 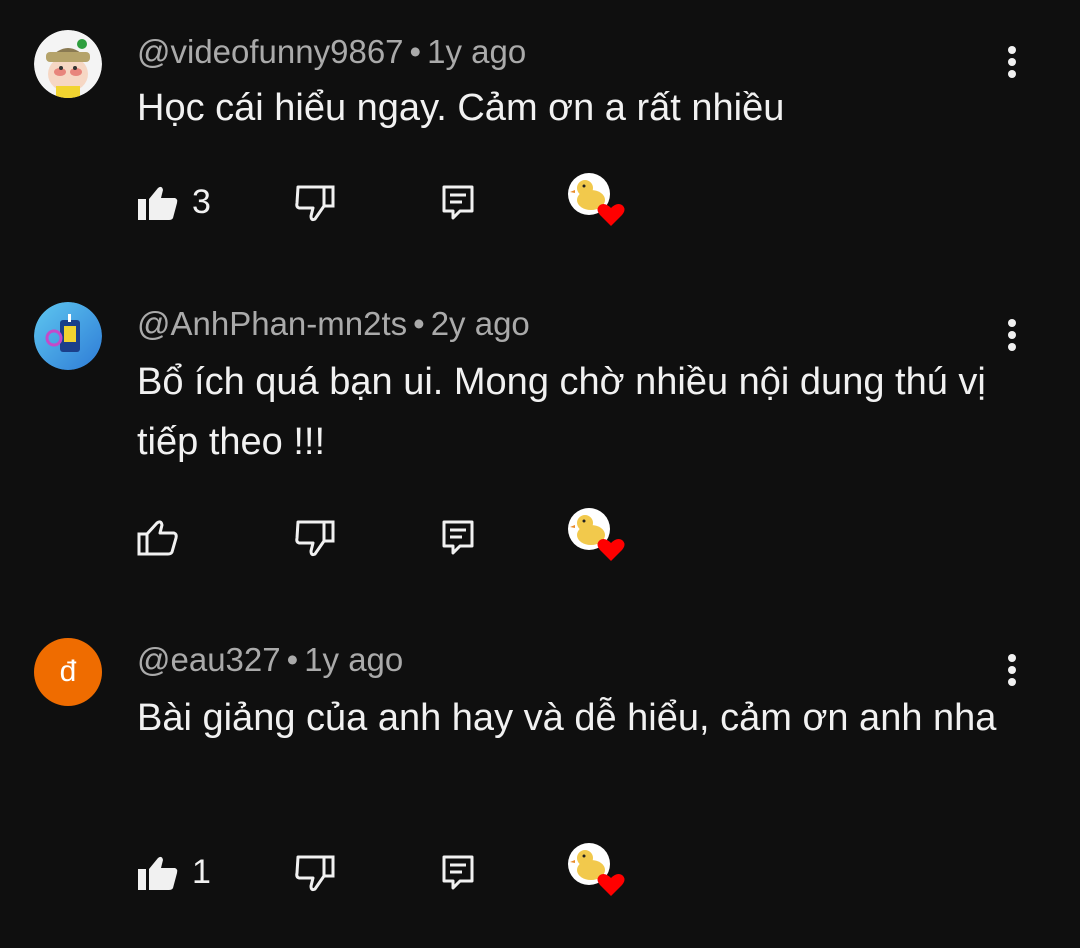 What do you see at coordinates (158, 538) in the screenshot?
I see `thumbs-up-icon` at bounding box center [158, 538].